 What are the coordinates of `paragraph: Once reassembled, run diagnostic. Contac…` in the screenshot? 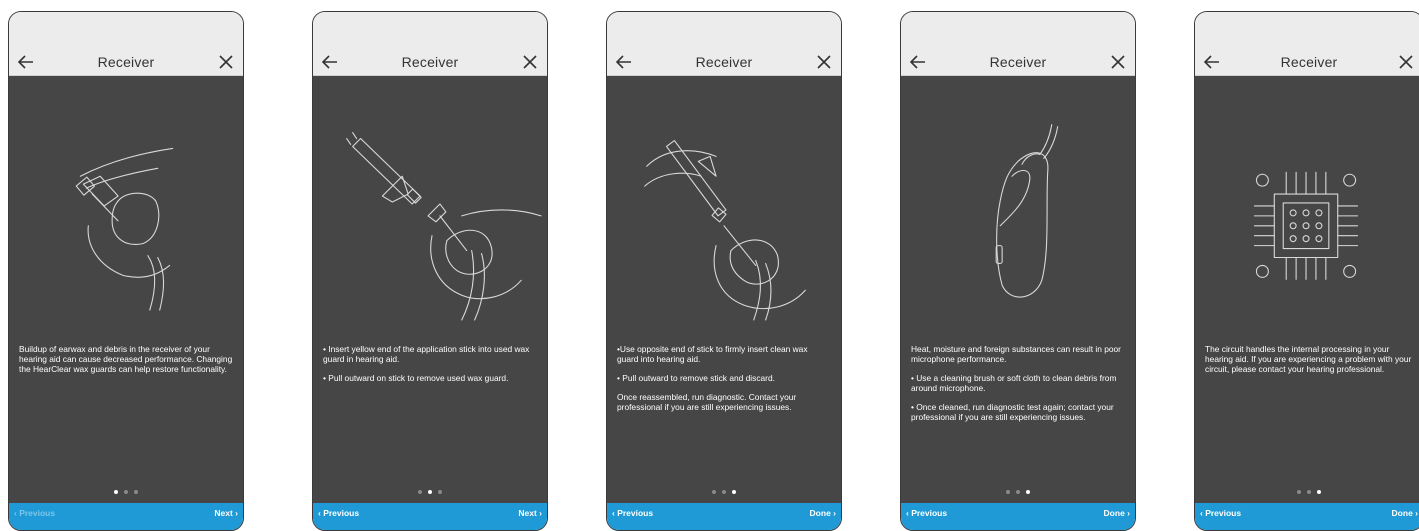 It's located at (707, 402).